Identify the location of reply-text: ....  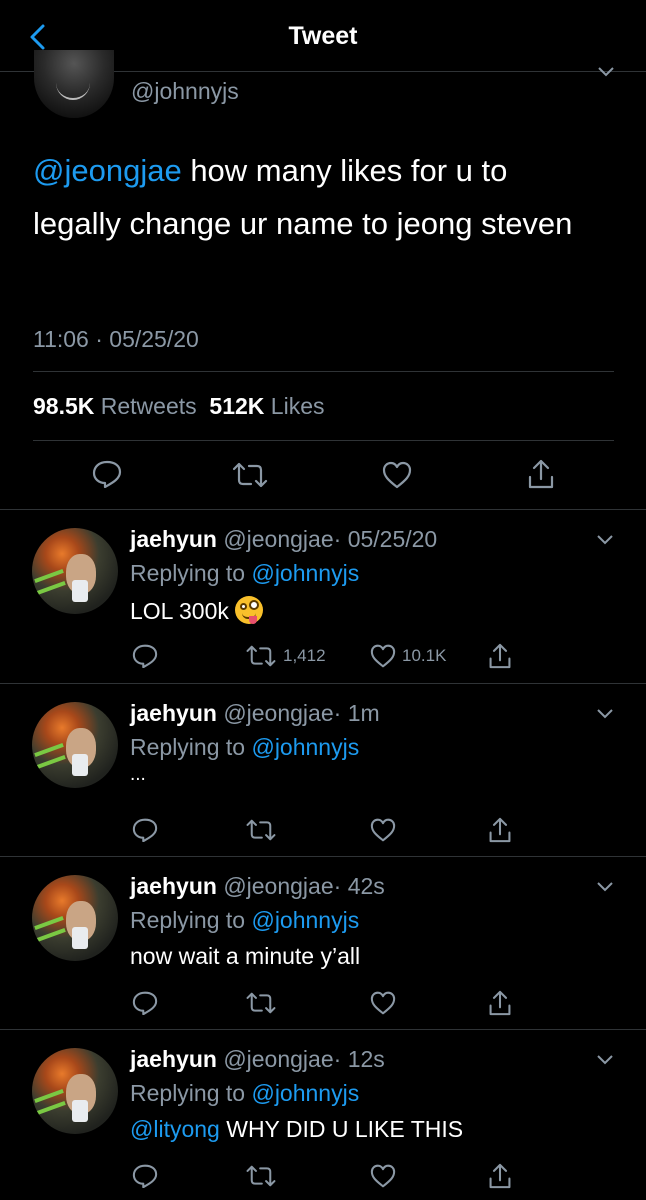
(138, 774).